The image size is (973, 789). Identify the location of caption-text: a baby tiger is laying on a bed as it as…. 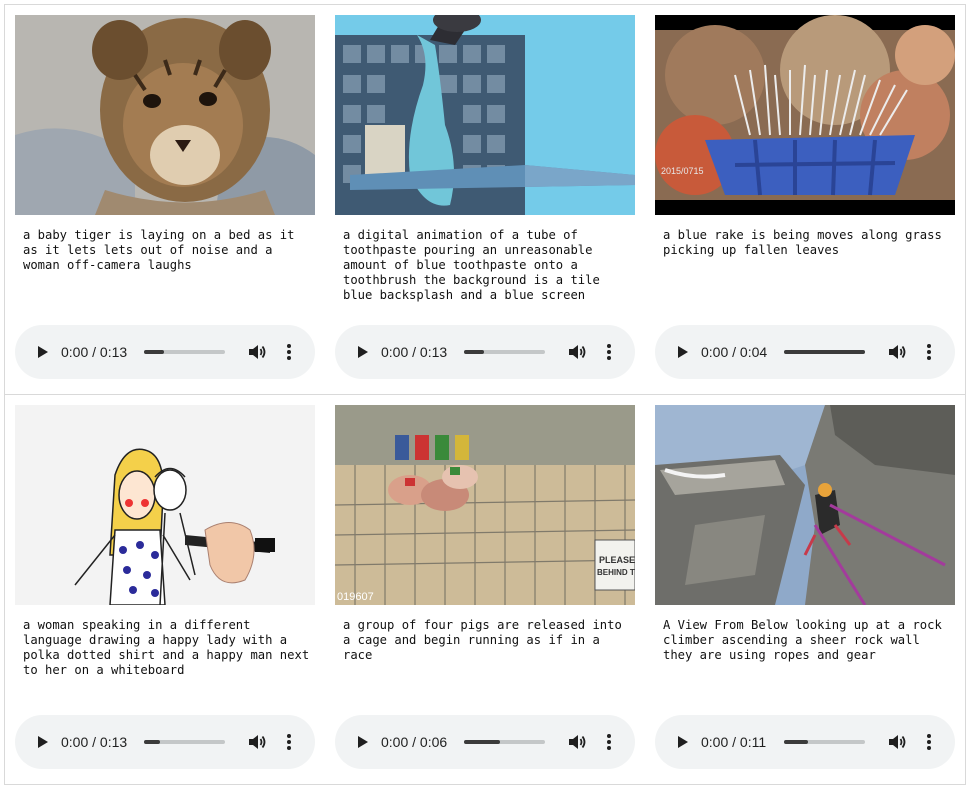
(159, 250).